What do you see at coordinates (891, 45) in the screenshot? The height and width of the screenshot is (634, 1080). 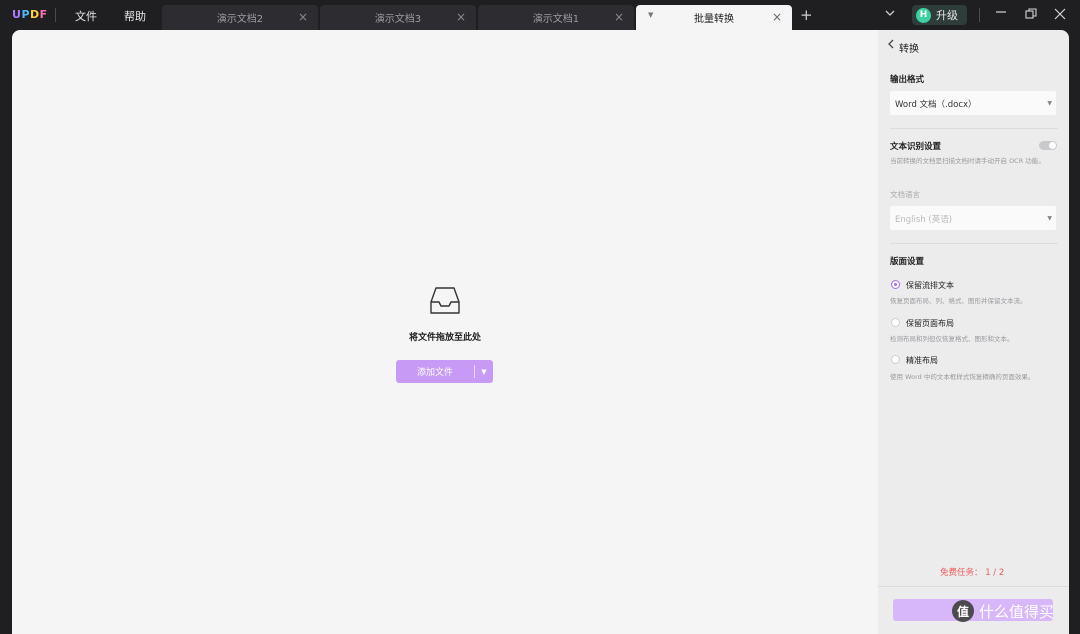 I see `chevron-left-icon` at bounding box center [891, 45].